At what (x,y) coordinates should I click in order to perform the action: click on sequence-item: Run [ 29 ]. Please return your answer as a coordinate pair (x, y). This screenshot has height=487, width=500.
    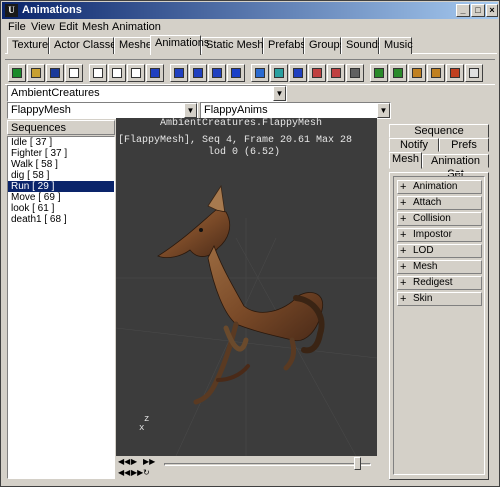
    Looking at the image, I should click on (61, 186).